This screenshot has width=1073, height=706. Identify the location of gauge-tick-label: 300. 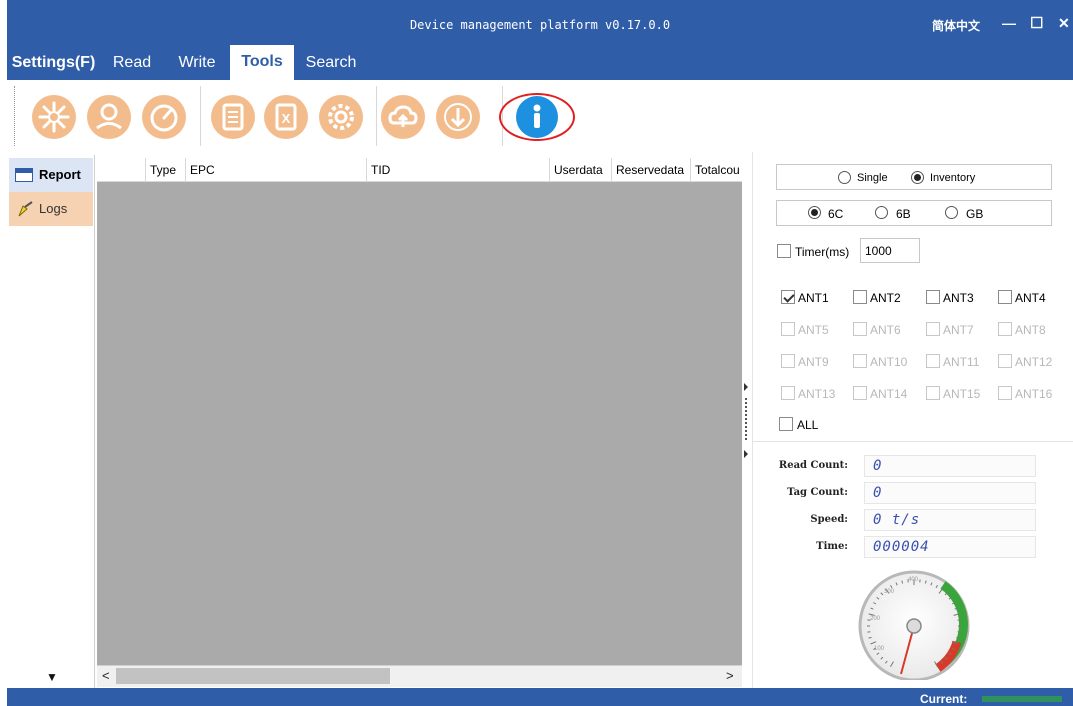
(889, 592).